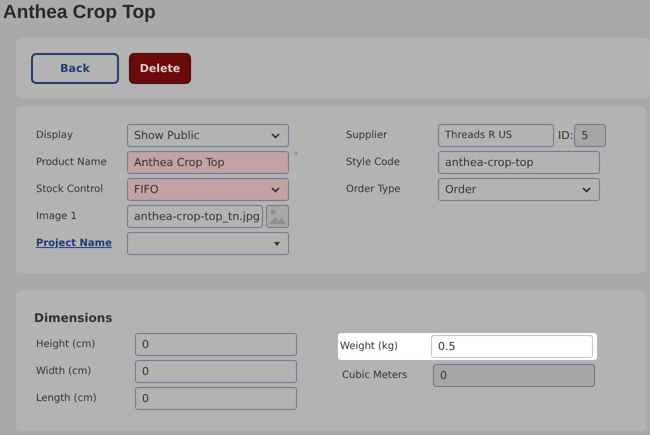 Image resolution: width=650 pixels, height=435 pixels. I want to click on dropdown: Order, so click(519, 189).